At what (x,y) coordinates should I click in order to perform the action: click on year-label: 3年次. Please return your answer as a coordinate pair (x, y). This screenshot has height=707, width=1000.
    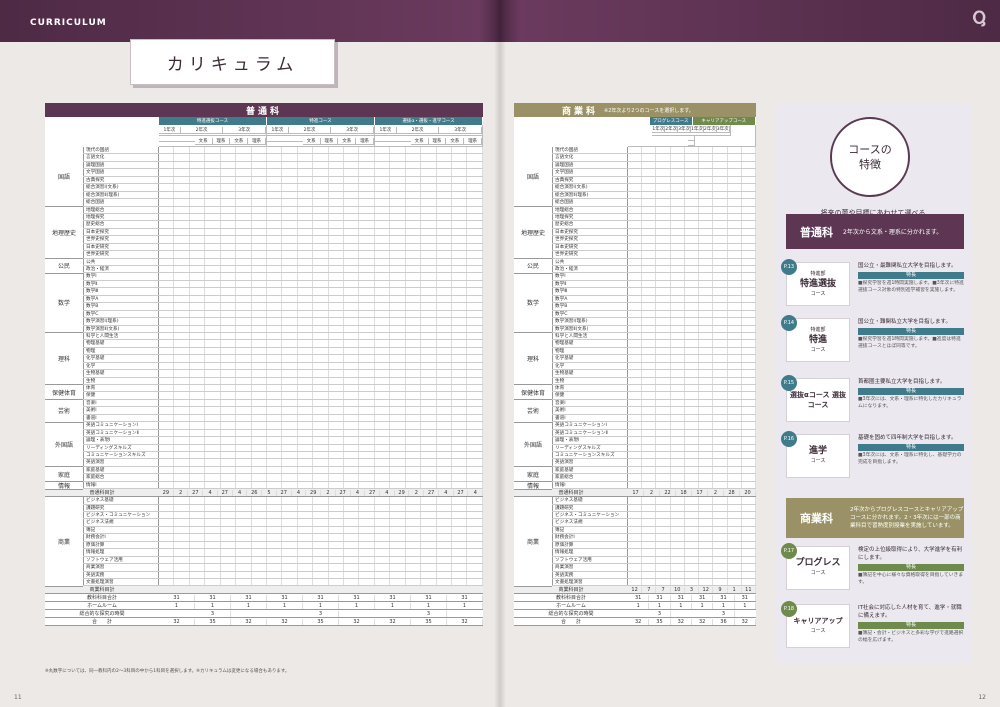
    Looking at the image, I should click on (460, 130).